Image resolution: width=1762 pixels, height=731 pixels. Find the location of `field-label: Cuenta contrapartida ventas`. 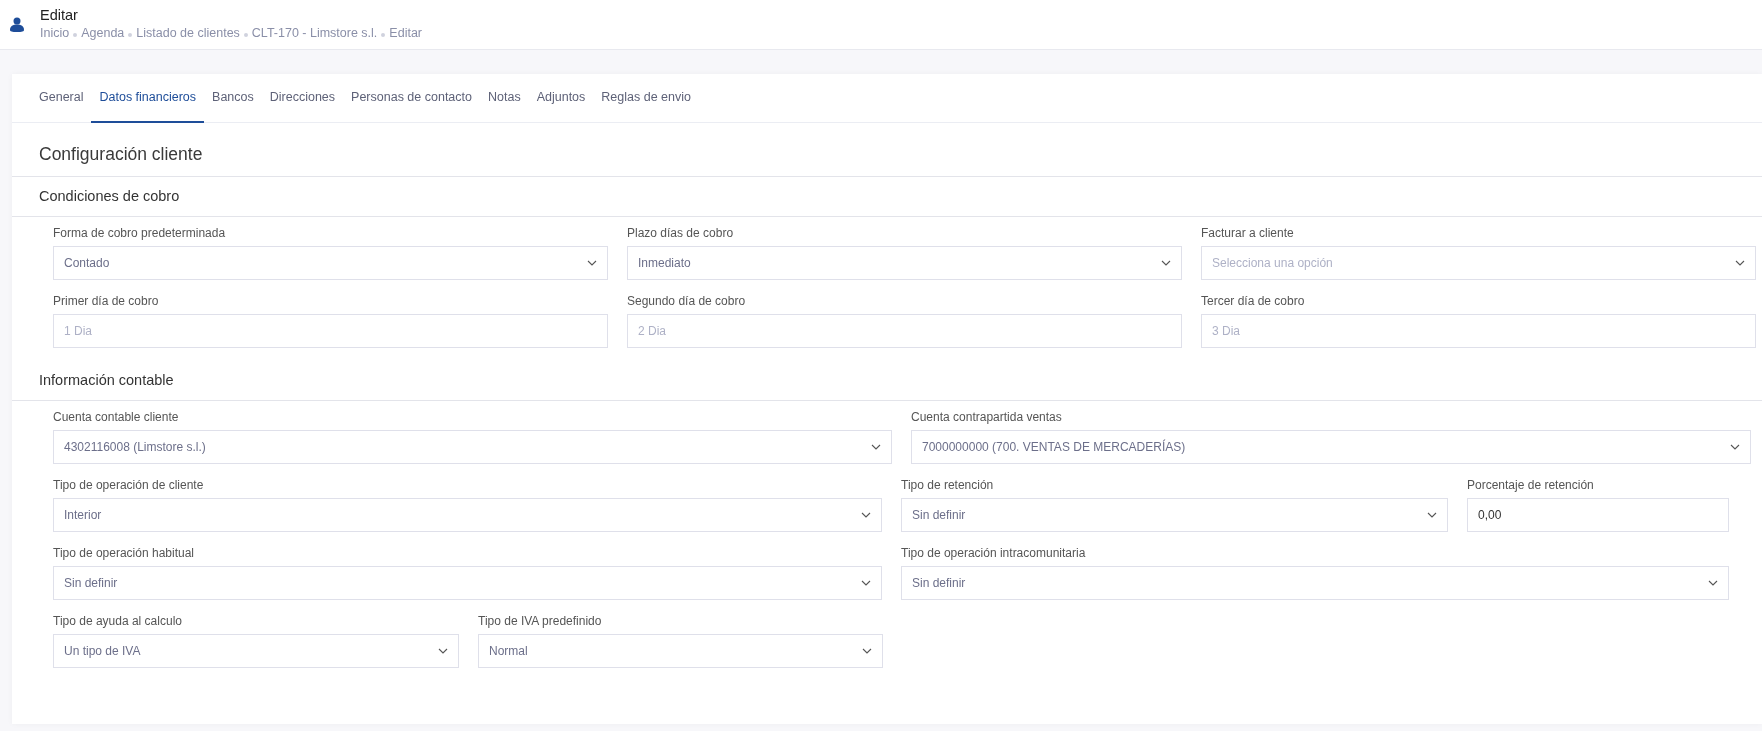

field-label: Cuenta contrapartida ventas is located at coordinates (987, 416).